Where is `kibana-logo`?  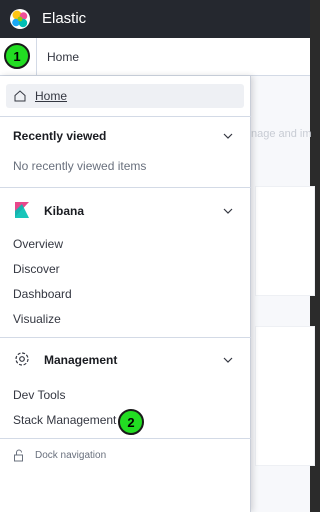 kibana-logo is located at coordinates (22, 210).